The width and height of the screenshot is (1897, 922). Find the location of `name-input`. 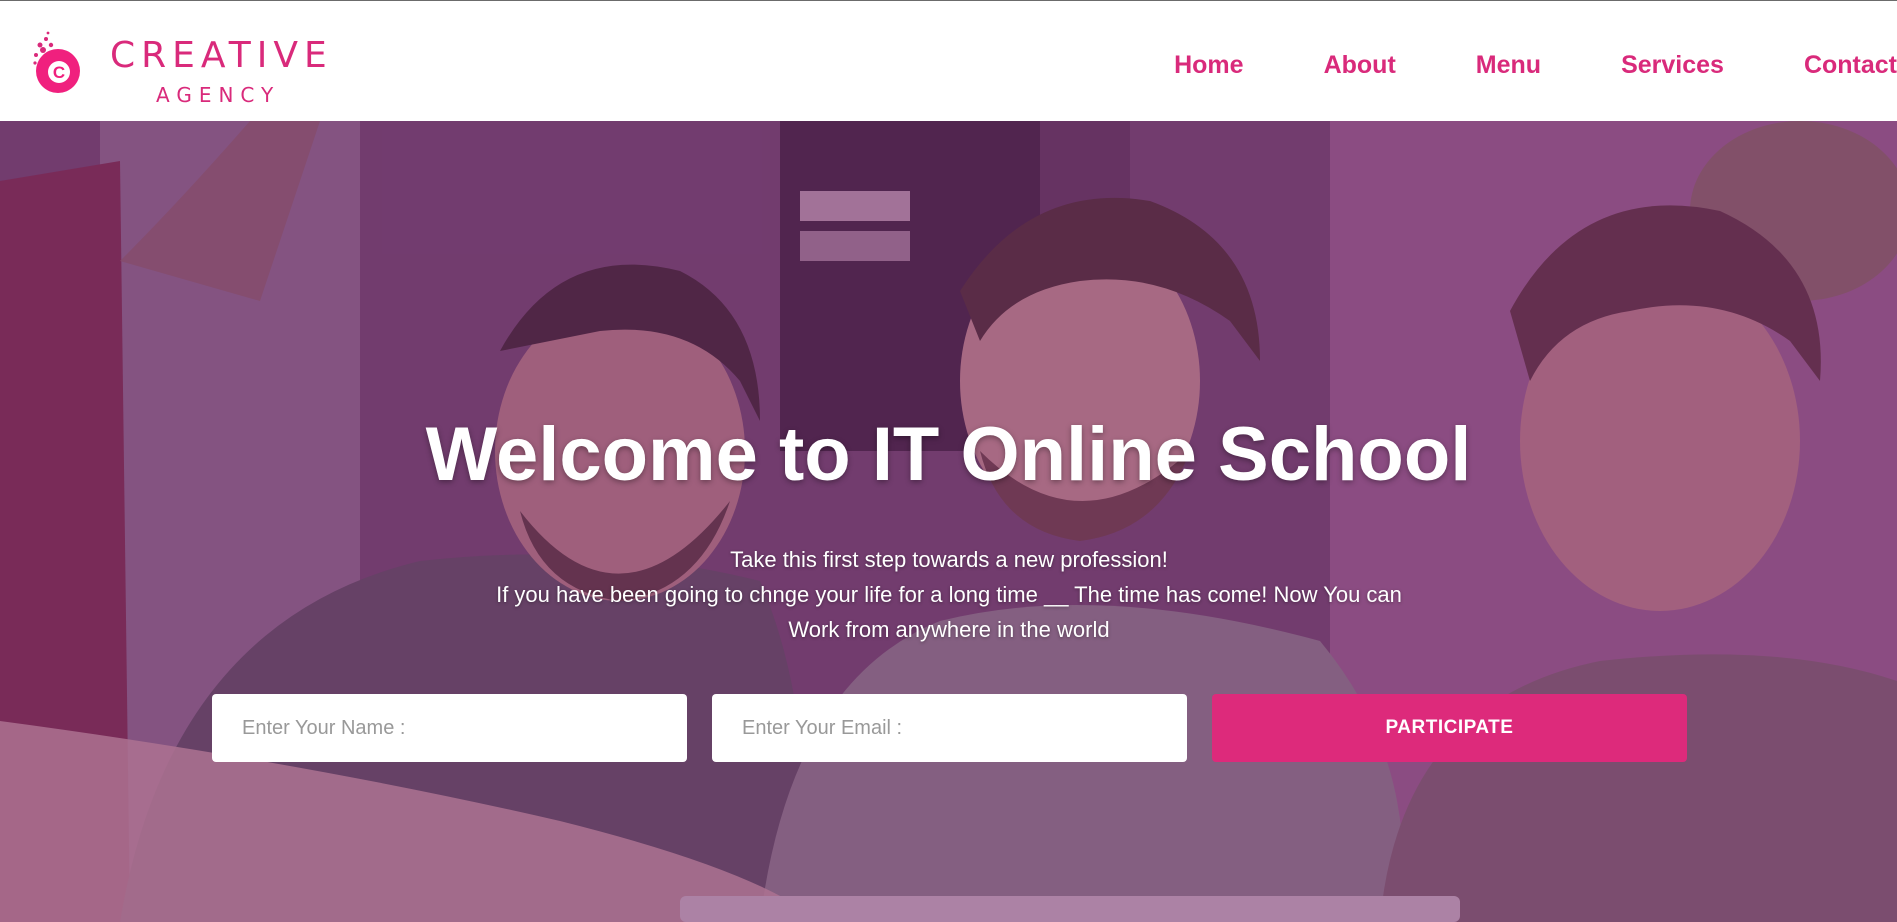

name-input is located at coordinates (449, 728).